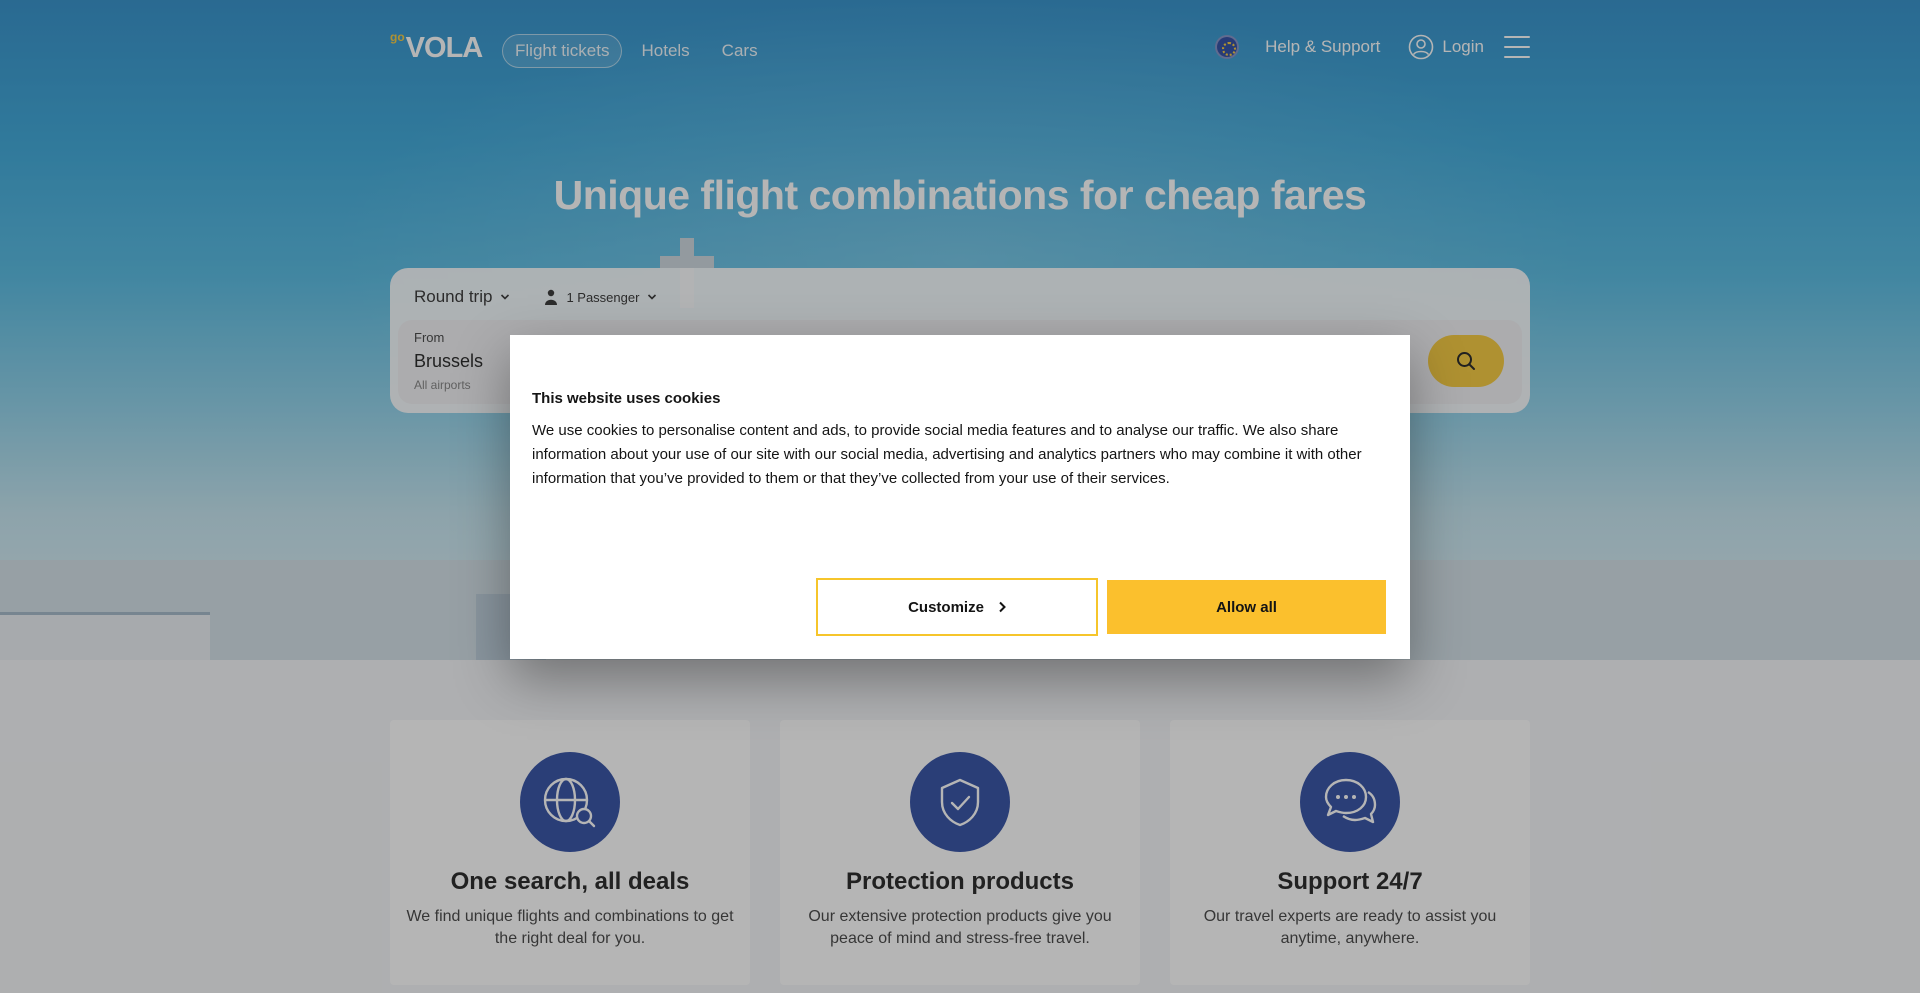 The image size is (1920, 993). Describe the element at coordinates (1002, 607) in the screenshot. I see `chevron-right-icon` at that location.